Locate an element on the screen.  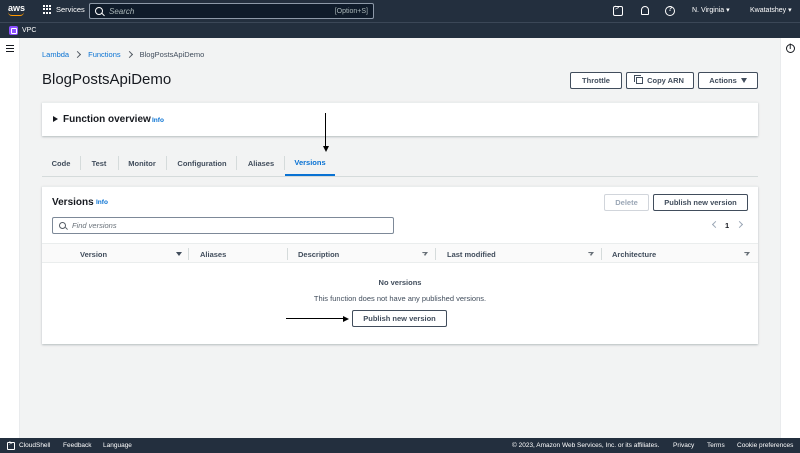
versions-title: Versions is located at coordinates (73, 202).